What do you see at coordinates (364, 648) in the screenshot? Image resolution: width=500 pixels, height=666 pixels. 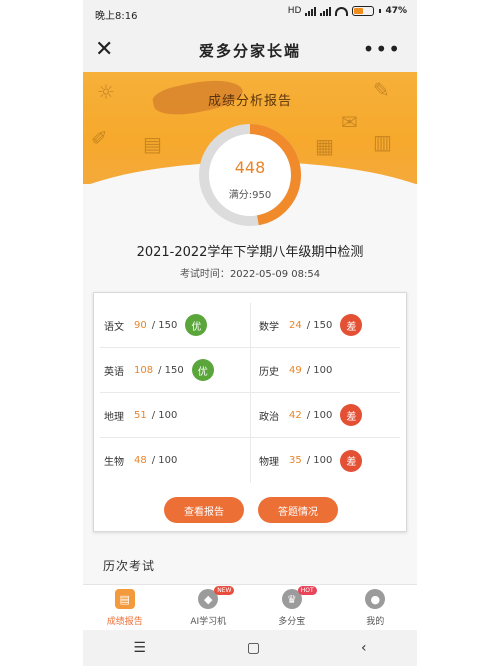 I see `back-icon: ‹` at bounding box center [364, 648].